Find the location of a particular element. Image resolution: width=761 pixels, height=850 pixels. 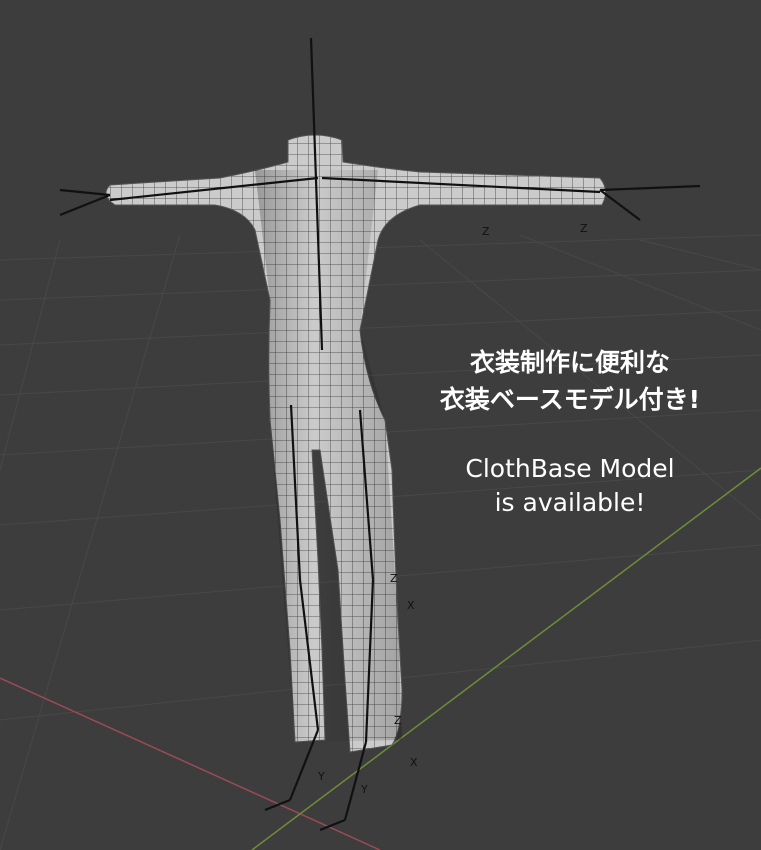

english-caption-line1: ClothBase Model is located at coordinates (570, 468).